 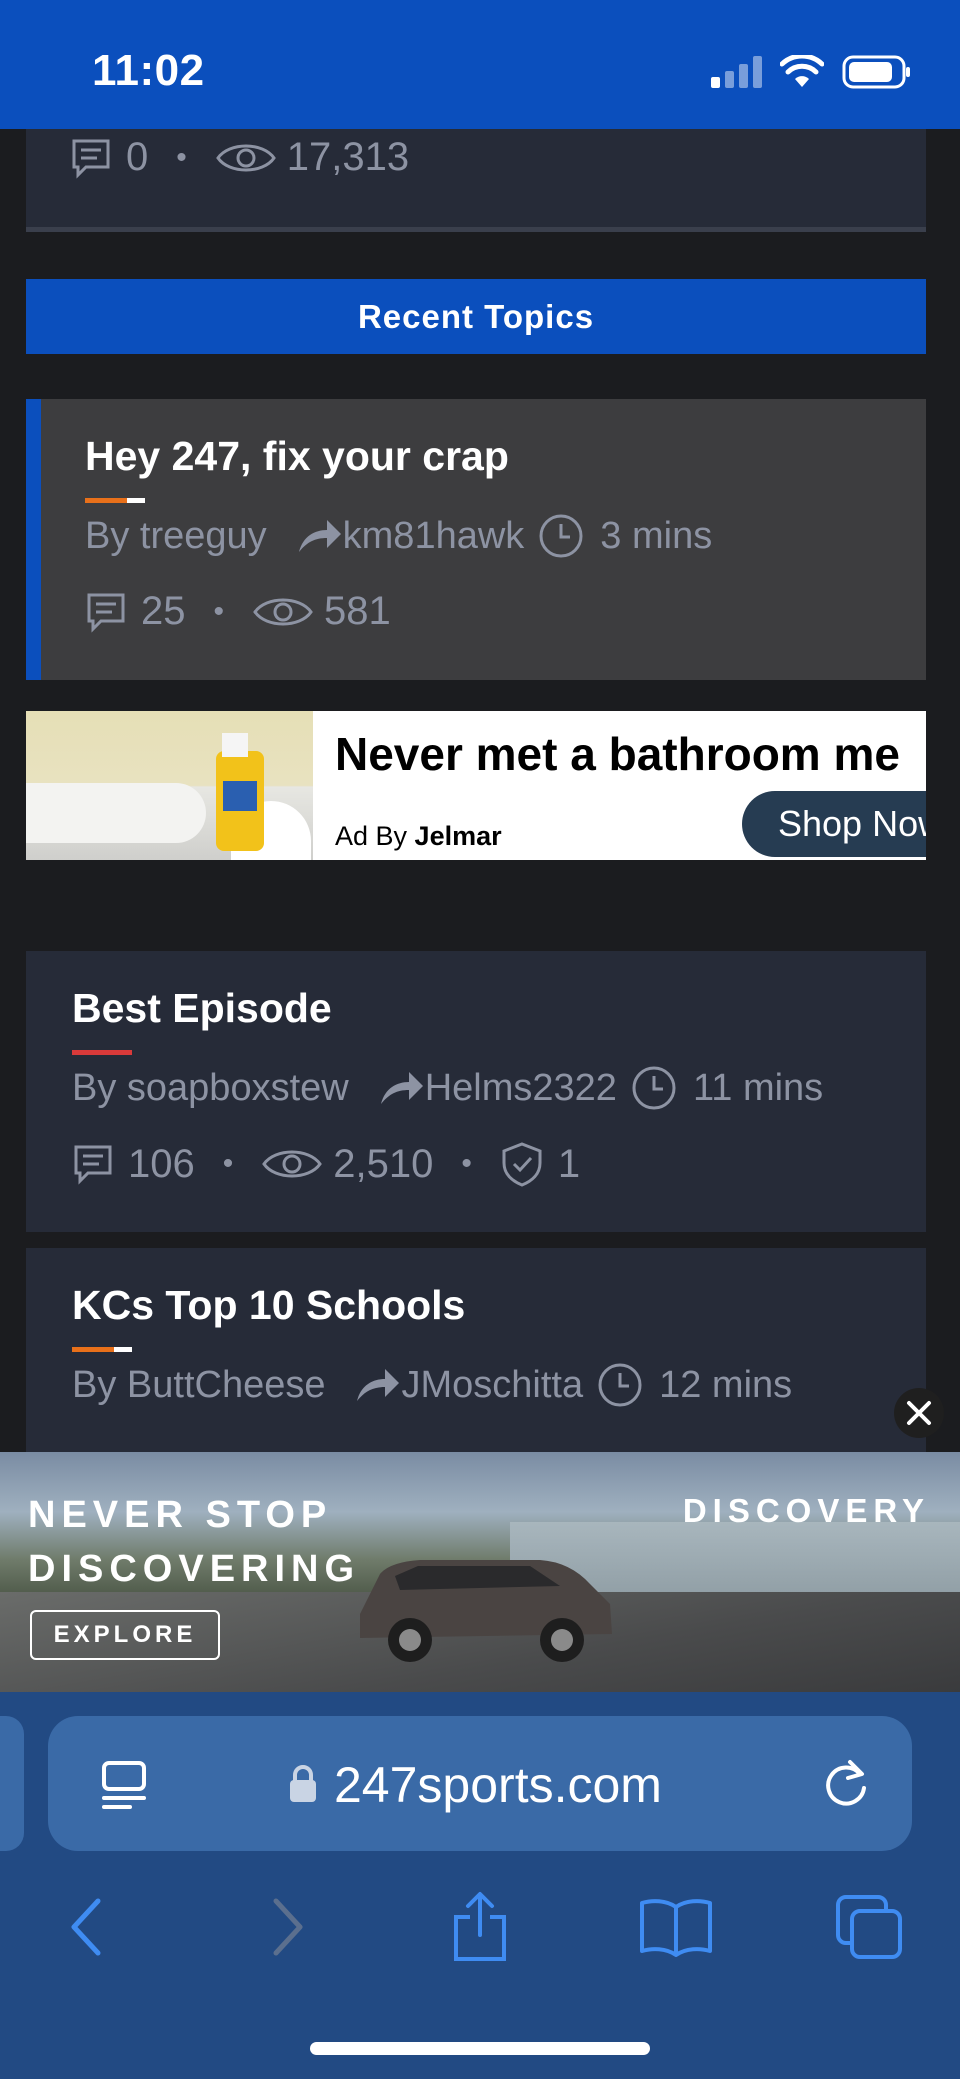 I want to click on shield-icon, so click(x=522, y=1164).